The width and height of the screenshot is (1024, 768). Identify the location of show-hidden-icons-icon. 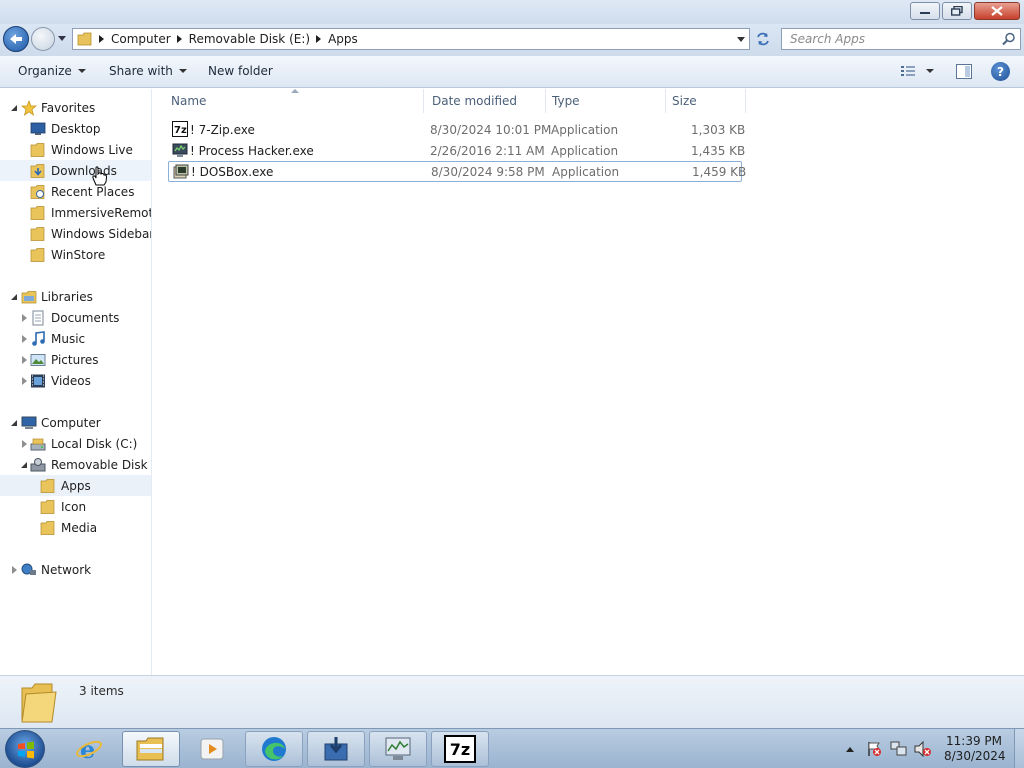
(850, 749).